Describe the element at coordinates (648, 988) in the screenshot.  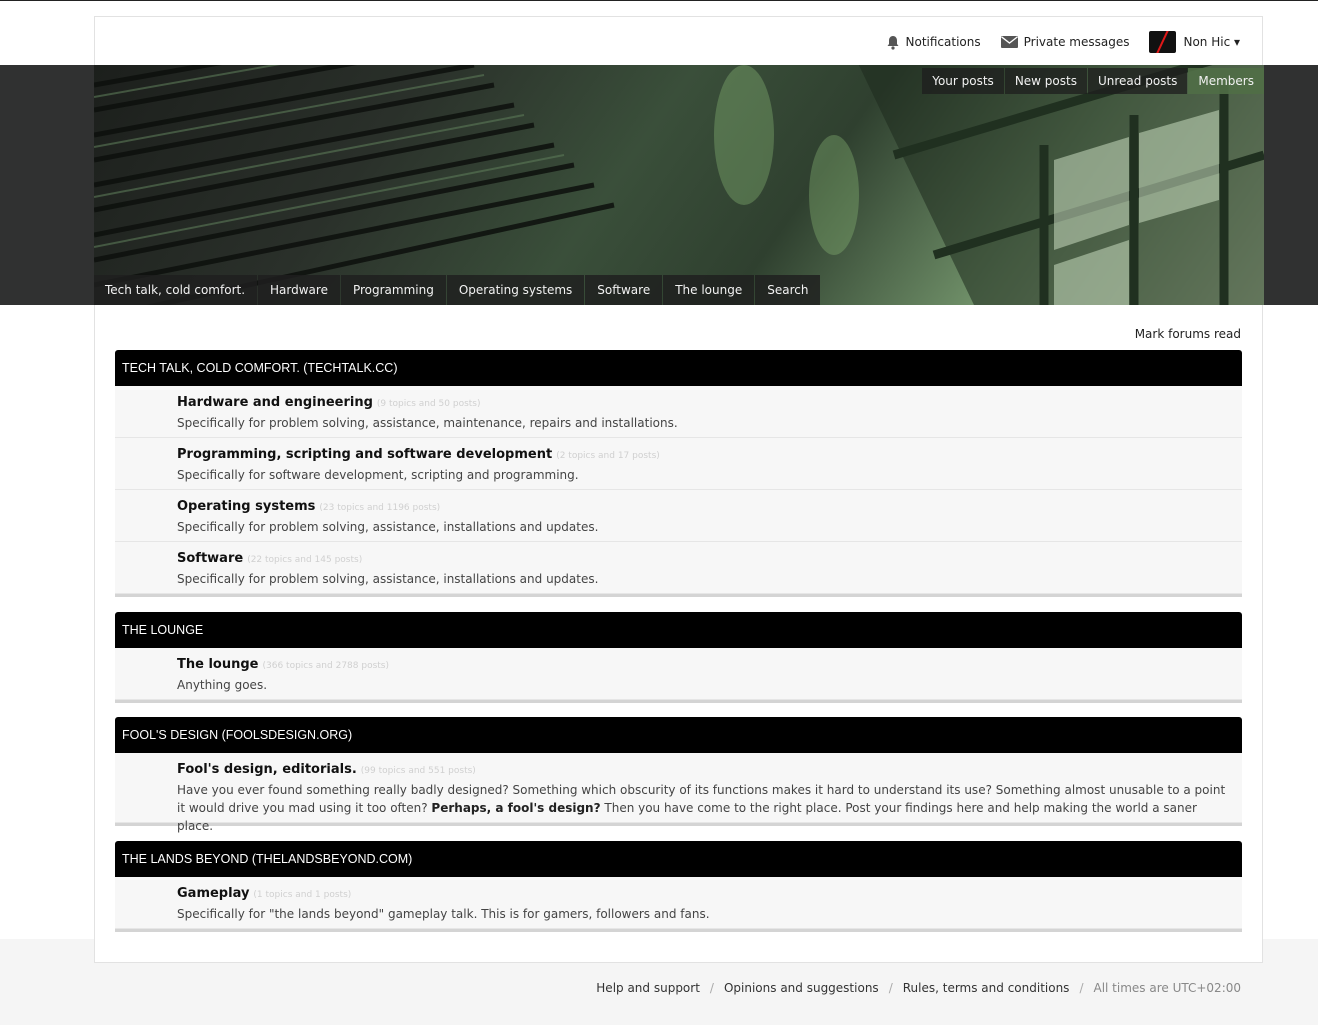
I see `footer-help-link: Help and support` at that location.